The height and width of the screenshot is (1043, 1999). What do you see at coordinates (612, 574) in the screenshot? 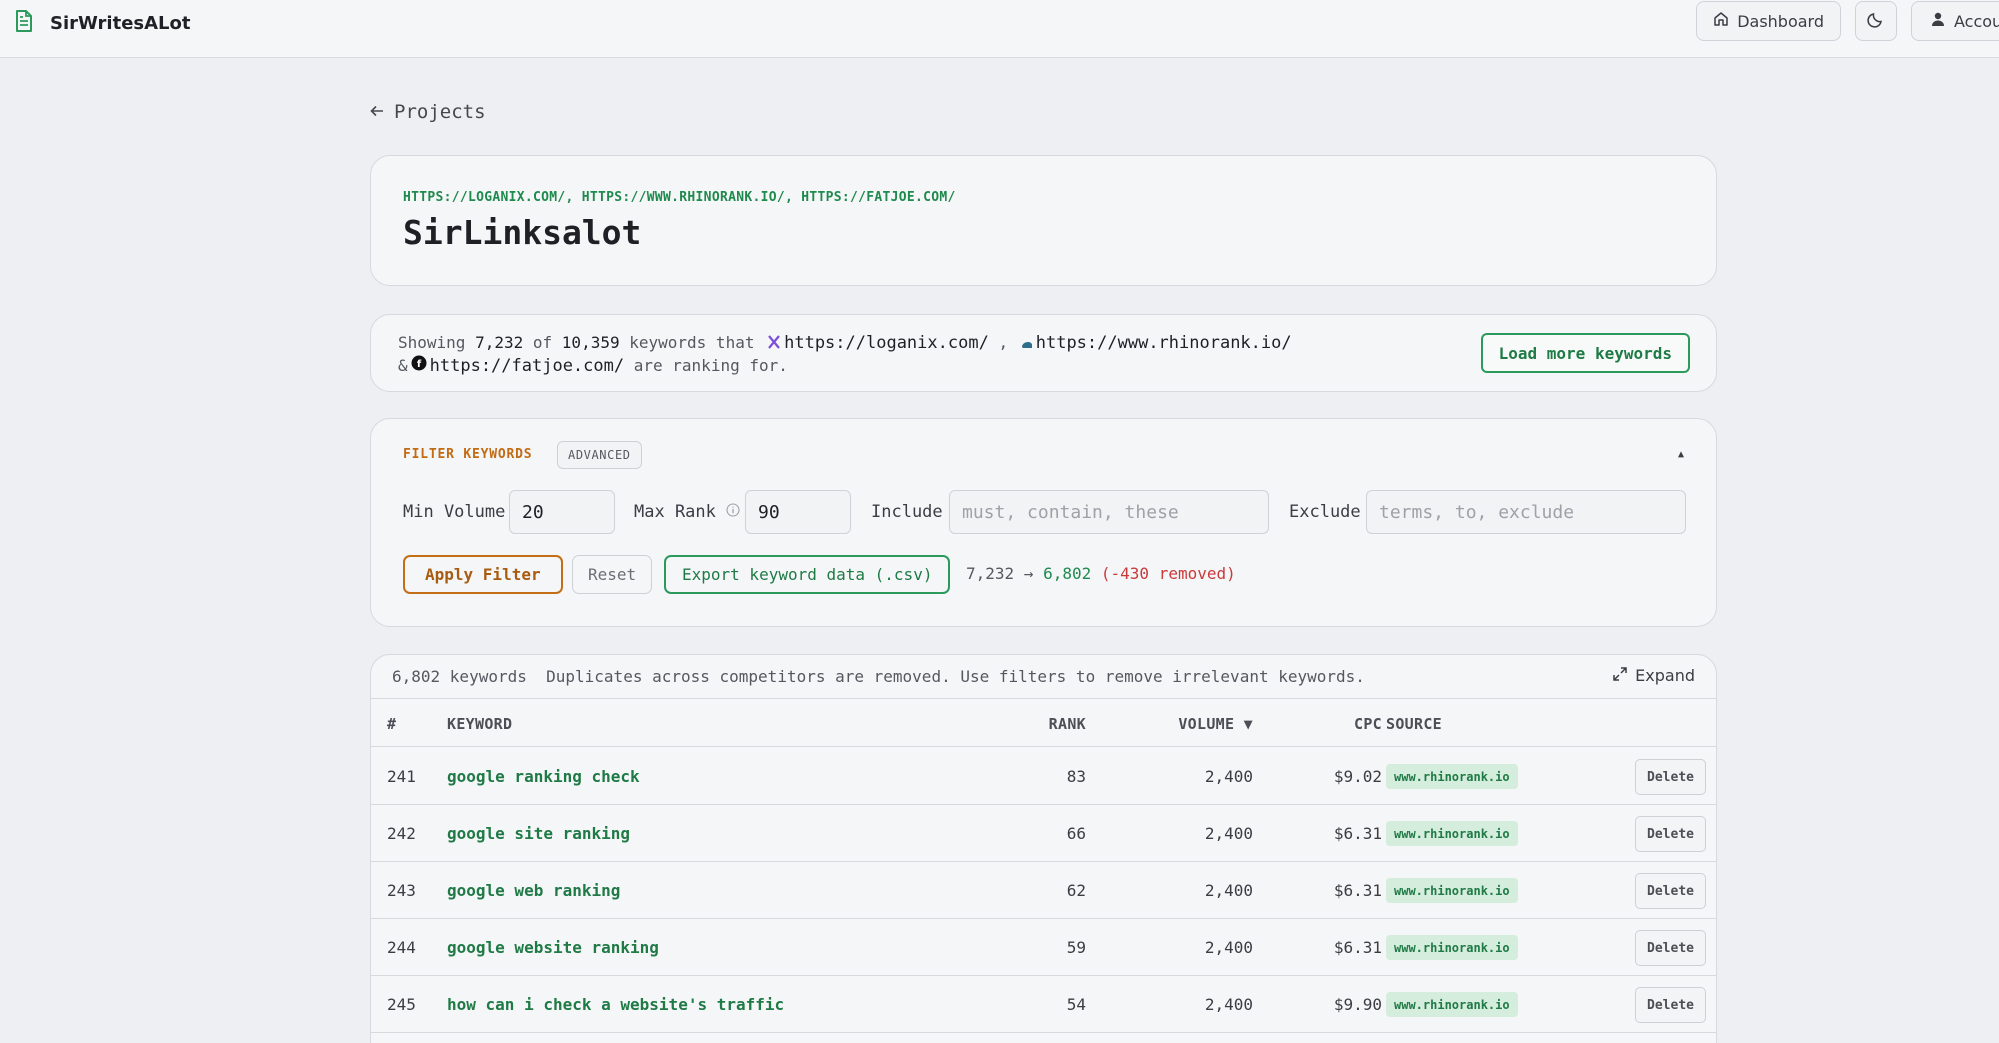
I see `reset-button: Reset` at bounding box center [612, 574].